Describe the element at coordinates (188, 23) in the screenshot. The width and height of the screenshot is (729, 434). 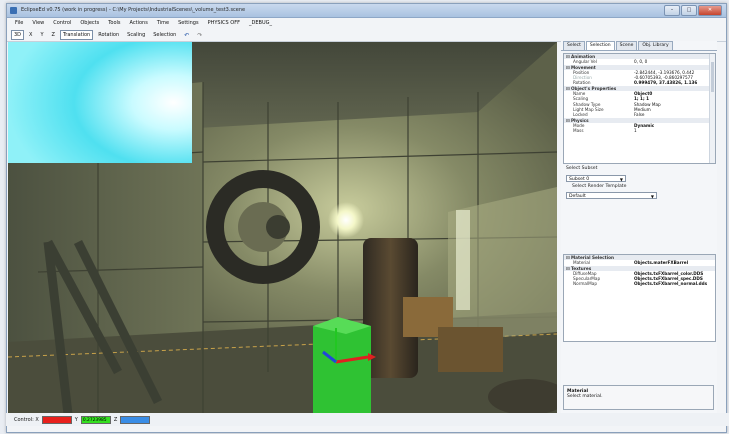
I see `menu-settings: Settings` at that location.